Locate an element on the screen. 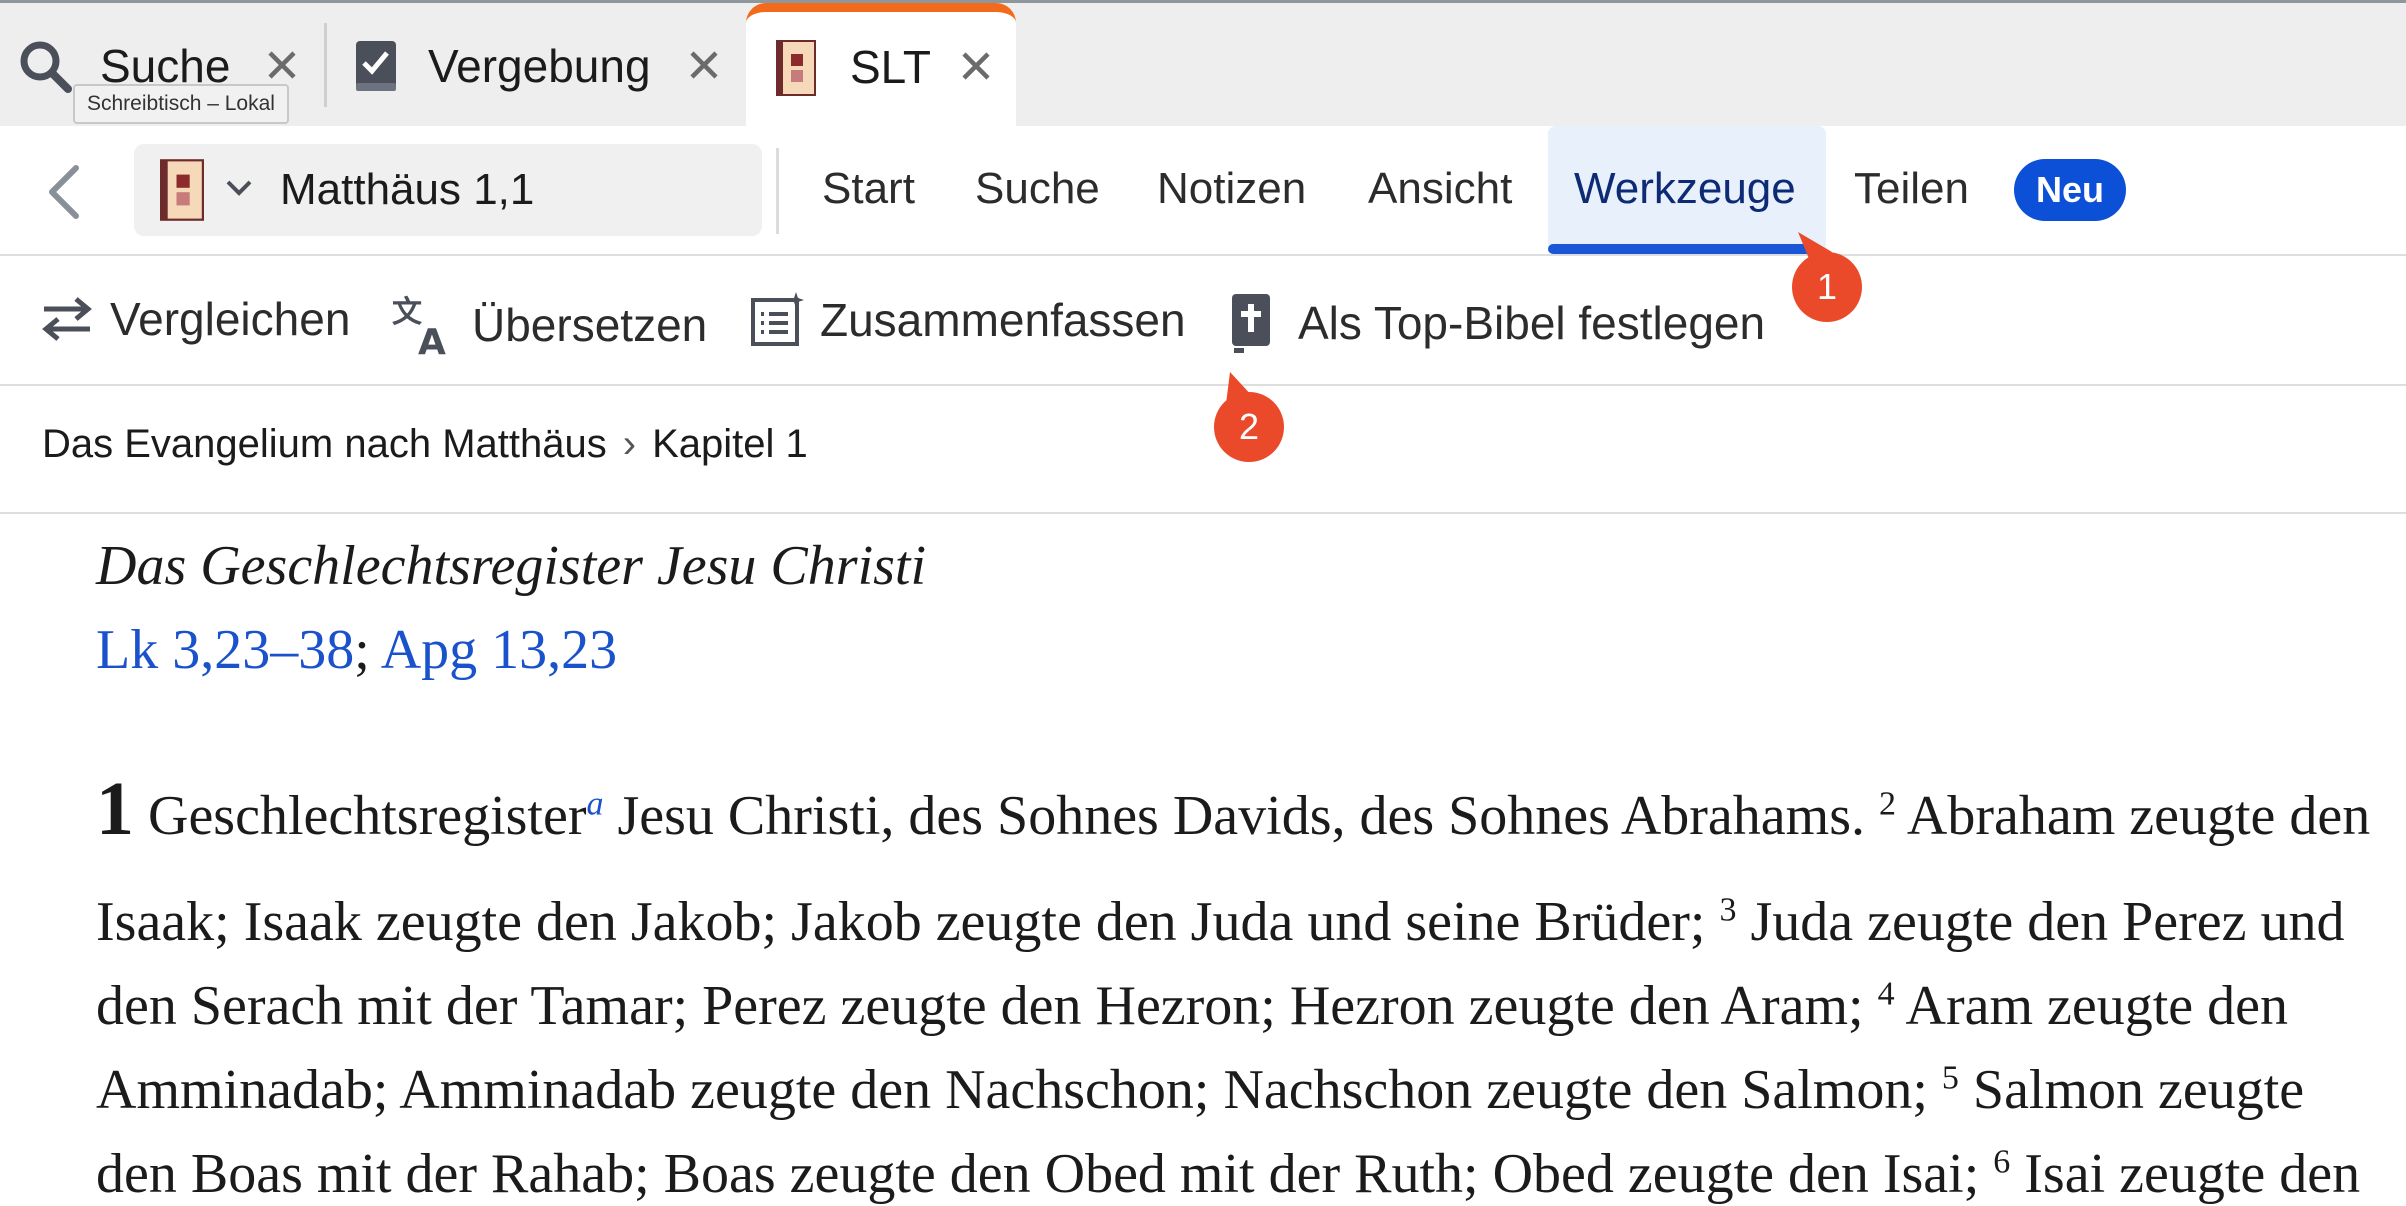  footnote-marker: a is located at coordinates (594, 803).